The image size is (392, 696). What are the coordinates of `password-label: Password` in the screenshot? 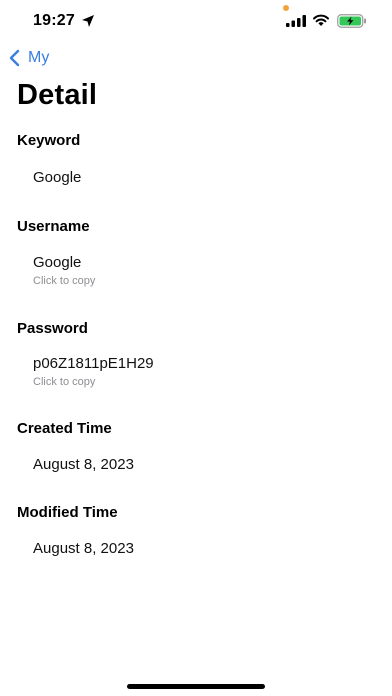 It's located at (52, 328).